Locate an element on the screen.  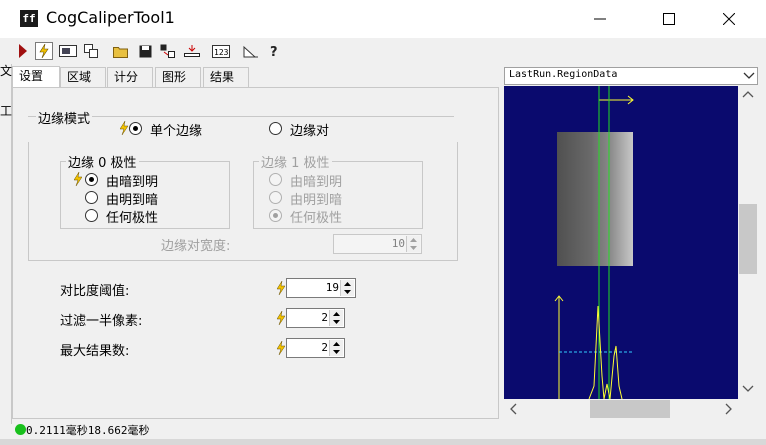
strip-label-2: 工 is located at coordinates (6, 111).